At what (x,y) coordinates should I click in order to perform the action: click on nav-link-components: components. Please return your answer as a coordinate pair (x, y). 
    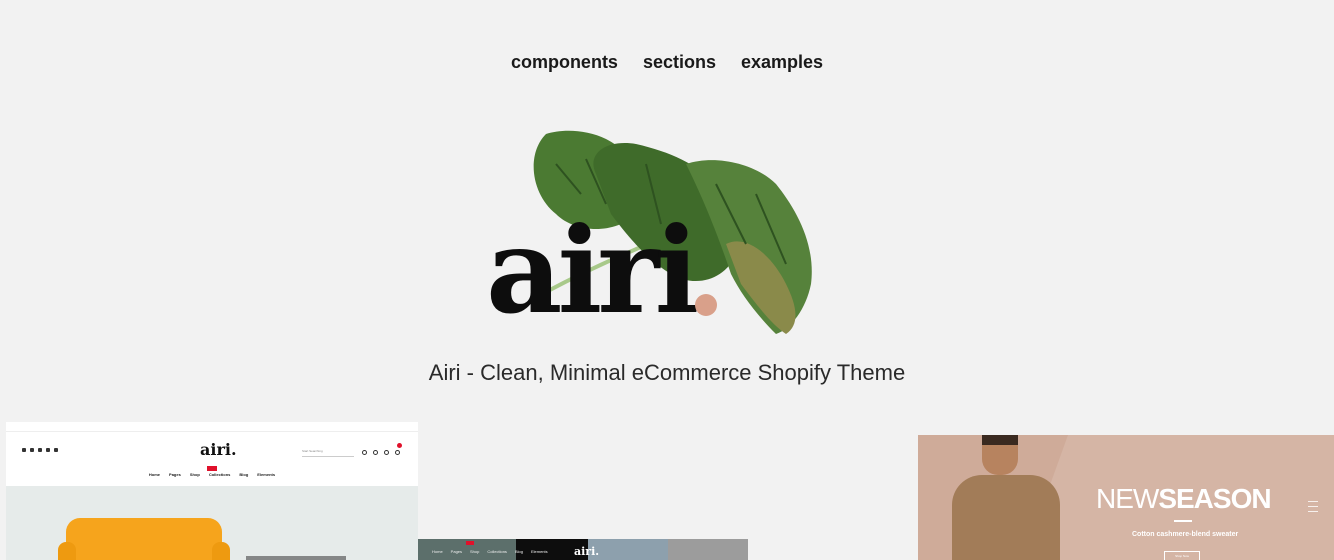
    Looking at the image, I should click on (564, 62).